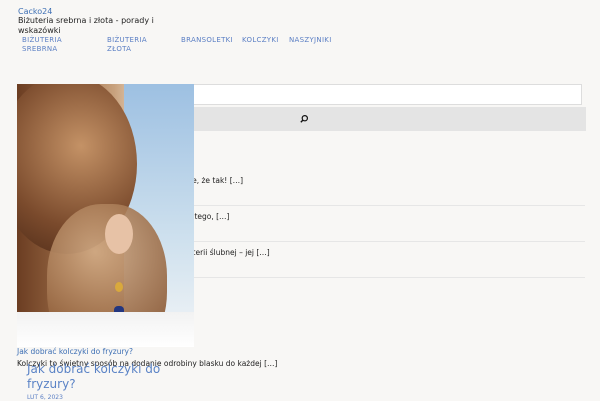 This screenshot has width=600, height=401. What do you see at coordinates (207, 40) in the screenshot?
I see `nav-item-bransoletki: BRANSOLETKI` at bounding box center [207, 40].